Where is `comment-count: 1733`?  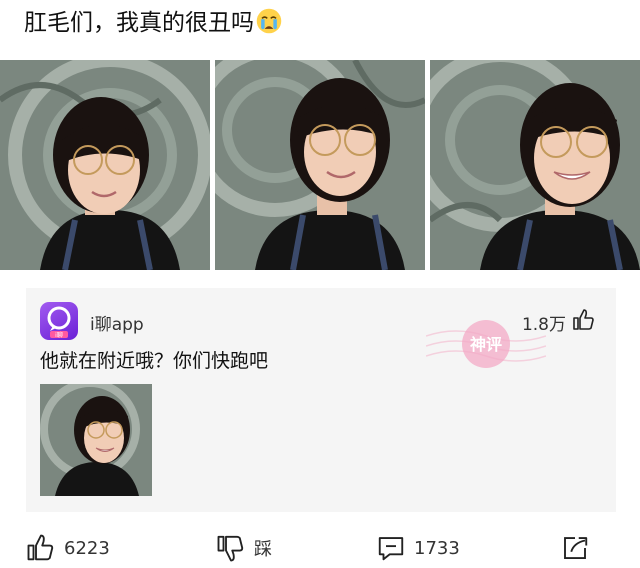 comment-count: 1733 is located at coordinates (437, 548).